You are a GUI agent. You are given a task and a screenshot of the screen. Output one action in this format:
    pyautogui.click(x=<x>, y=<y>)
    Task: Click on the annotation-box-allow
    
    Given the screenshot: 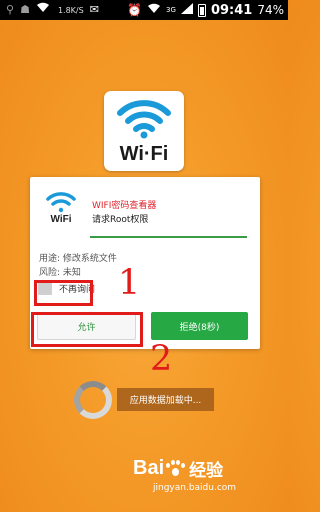 What is the action you would take?
    pyautogui.click(x=87, y=329)
    